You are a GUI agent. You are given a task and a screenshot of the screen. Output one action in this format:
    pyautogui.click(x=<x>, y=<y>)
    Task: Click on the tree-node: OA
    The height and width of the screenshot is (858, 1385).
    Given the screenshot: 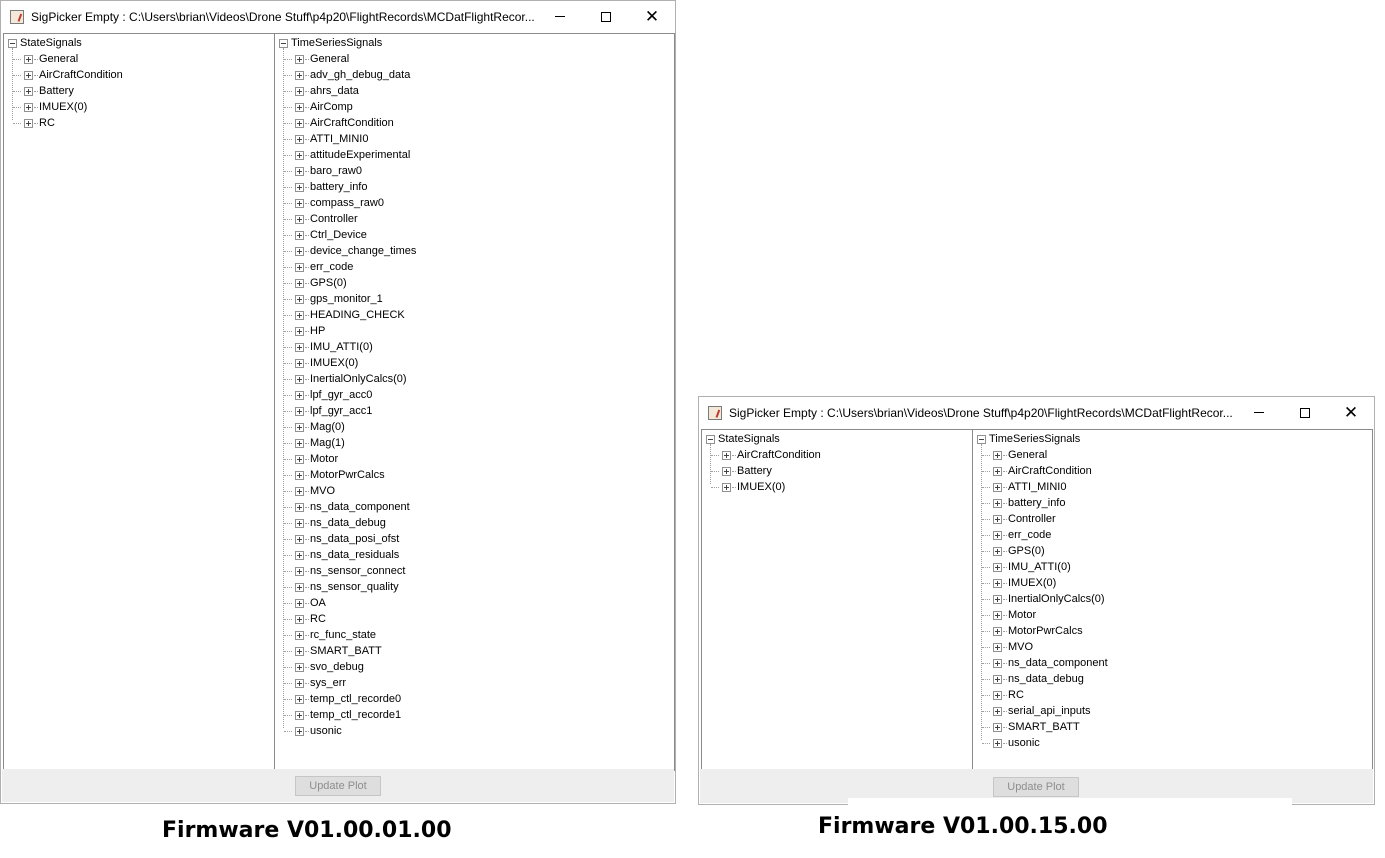 What is the action you would take?
    pyautogui.click(x=305, y=603)
    